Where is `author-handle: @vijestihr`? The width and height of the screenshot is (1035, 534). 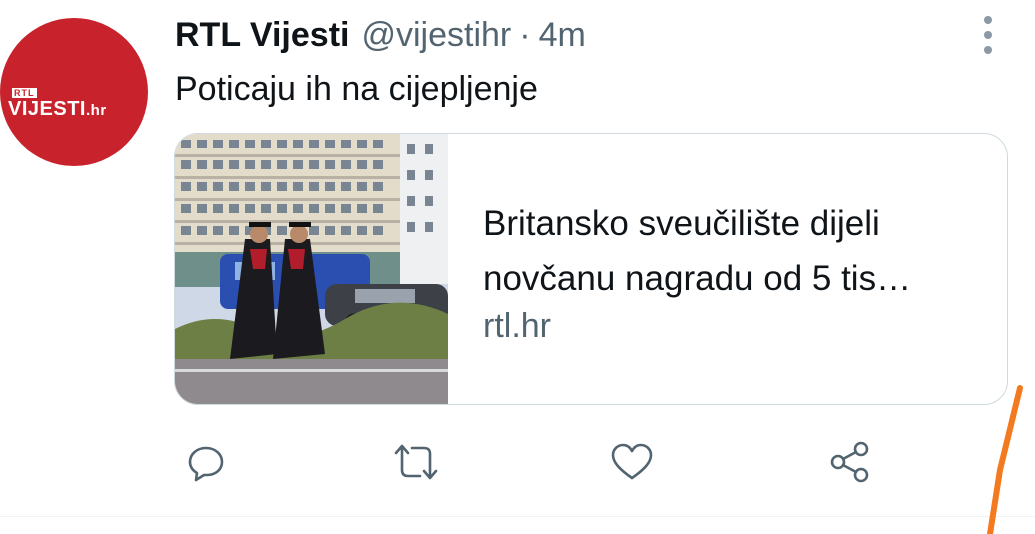
author-handle: @vijestihr is located at coordinates (436, 35).